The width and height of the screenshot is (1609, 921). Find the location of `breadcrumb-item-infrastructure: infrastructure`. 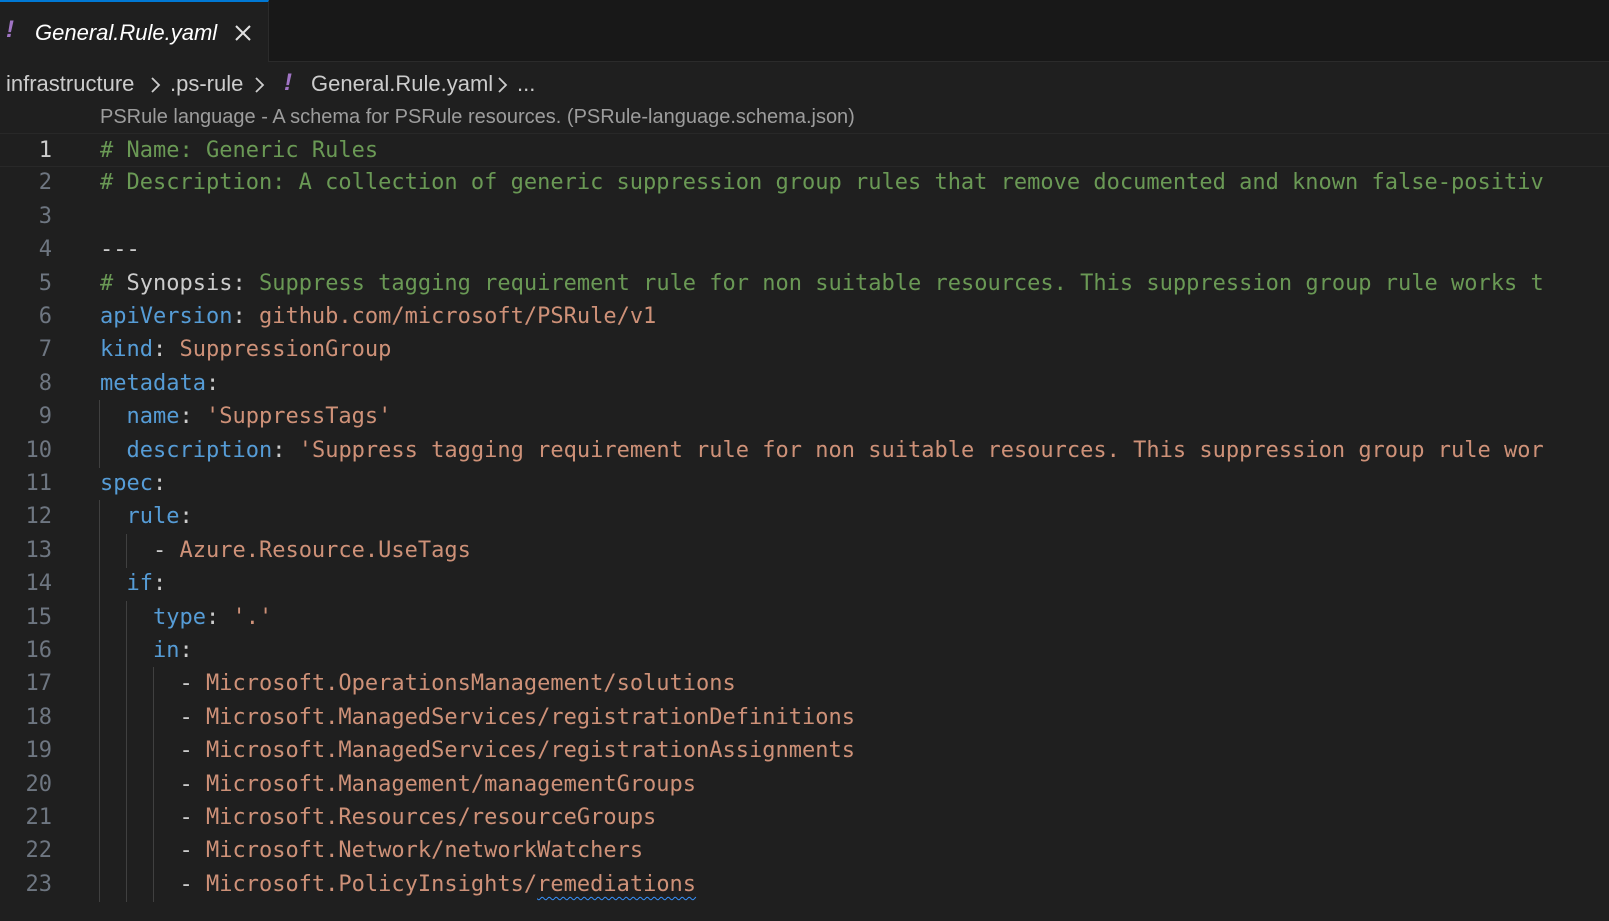

breadcrumb-item-infrastructure: infrastructure is located at coordinates (70, 84).